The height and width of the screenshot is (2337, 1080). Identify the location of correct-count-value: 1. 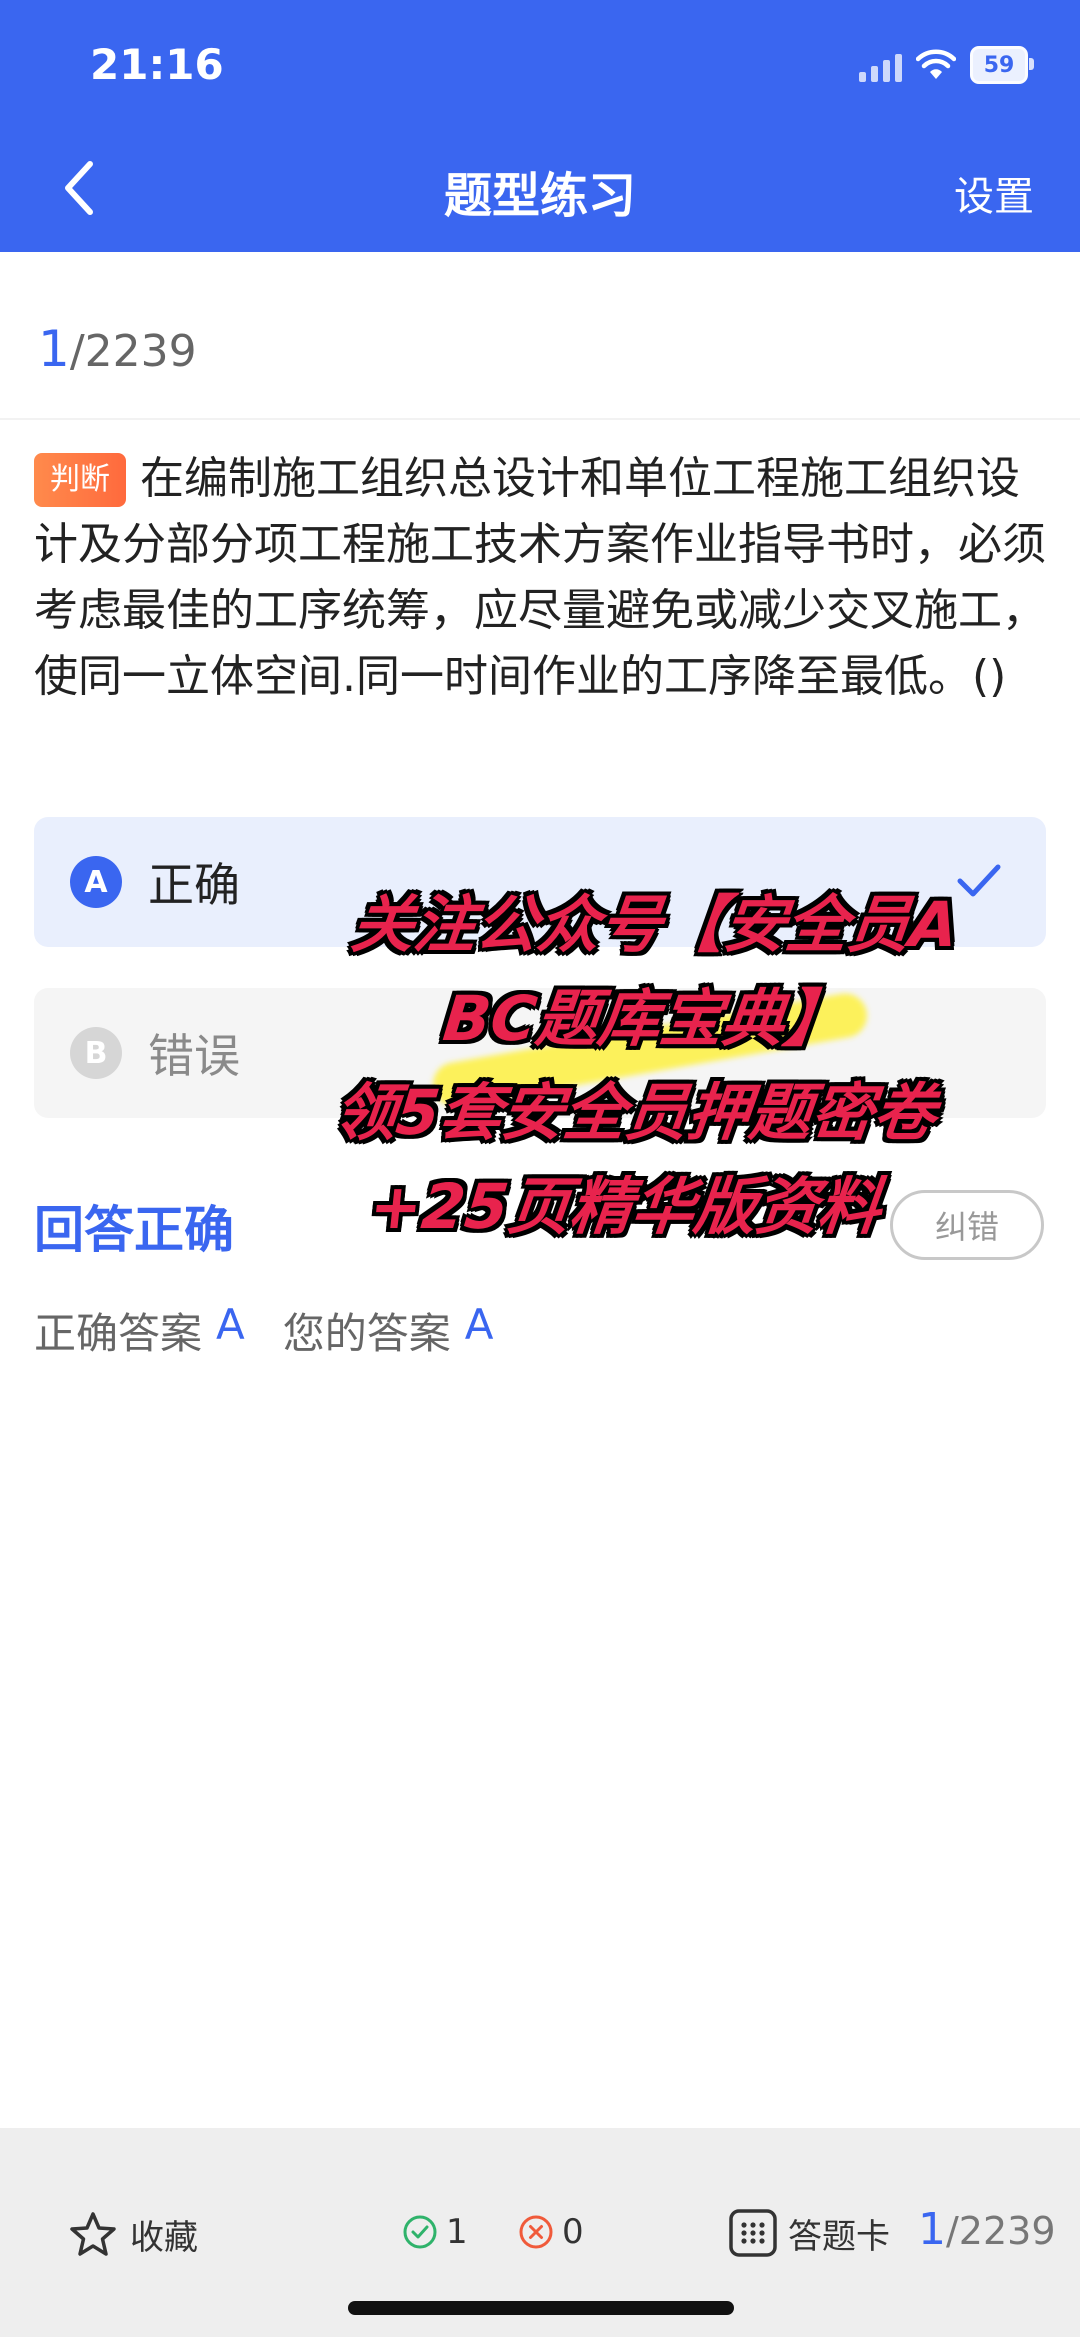
(457, 2232).